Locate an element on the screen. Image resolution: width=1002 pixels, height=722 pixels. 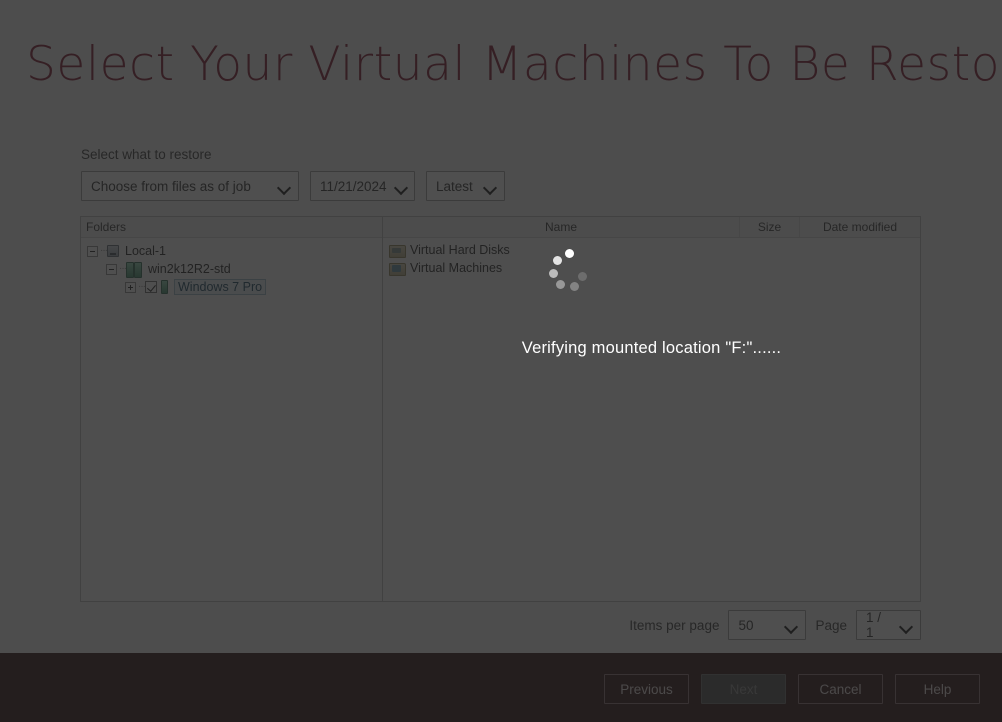
list-item: Virtual Hard Disks is located at coordinates (654, 250).